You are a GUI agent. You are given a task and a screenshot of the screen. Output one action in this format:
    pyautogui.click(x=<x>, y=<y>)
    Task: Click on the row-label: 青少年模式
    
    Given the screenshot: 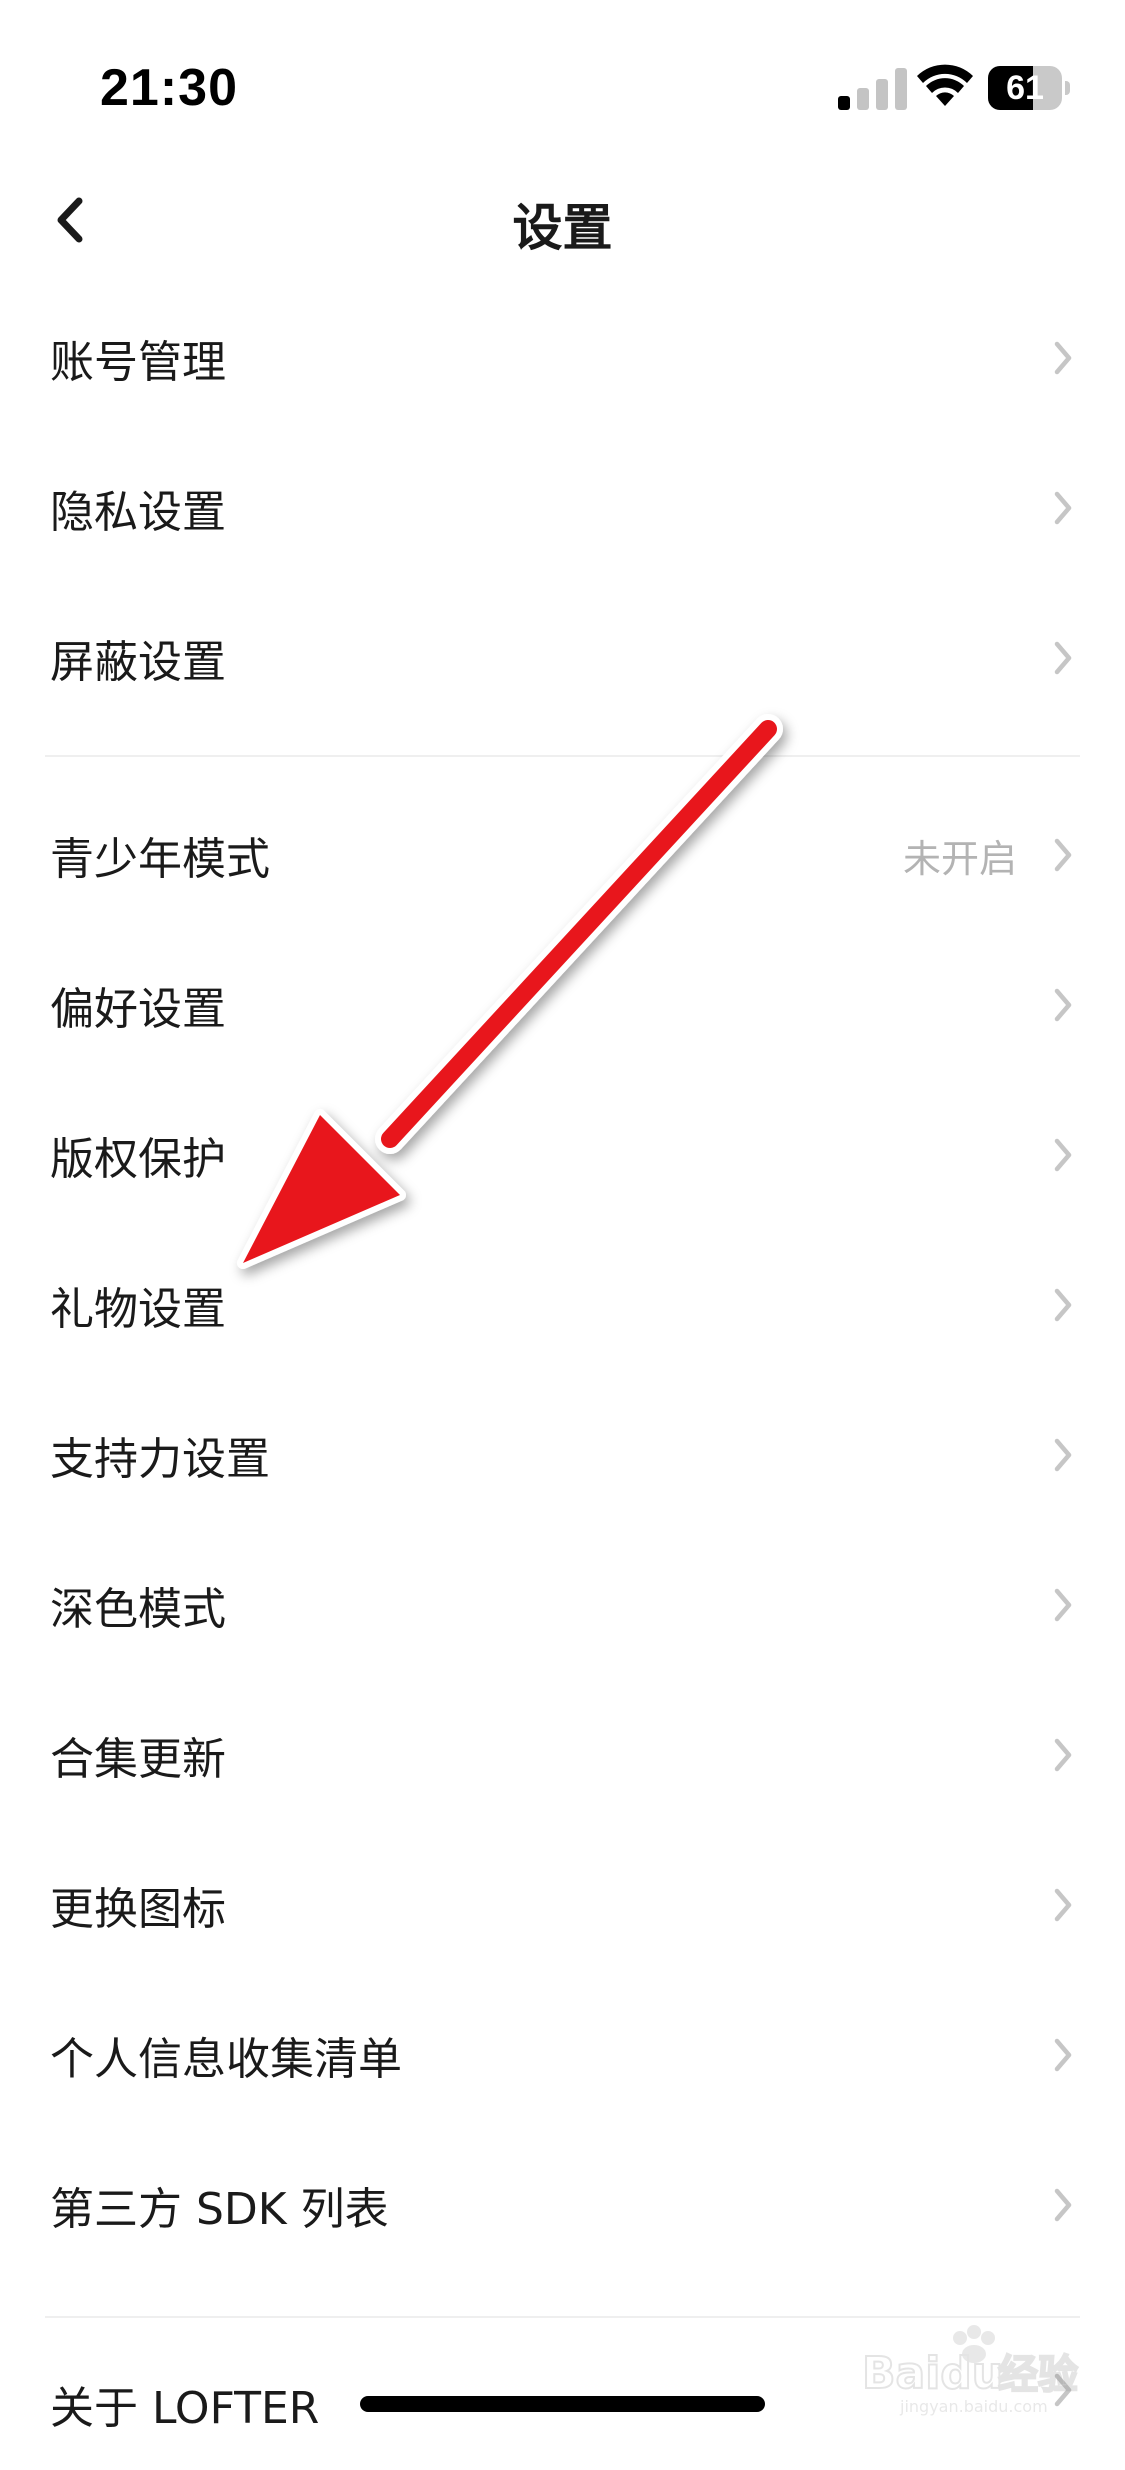 What is the action you would take?
    pyautogui.click(x=160, y=859)
    